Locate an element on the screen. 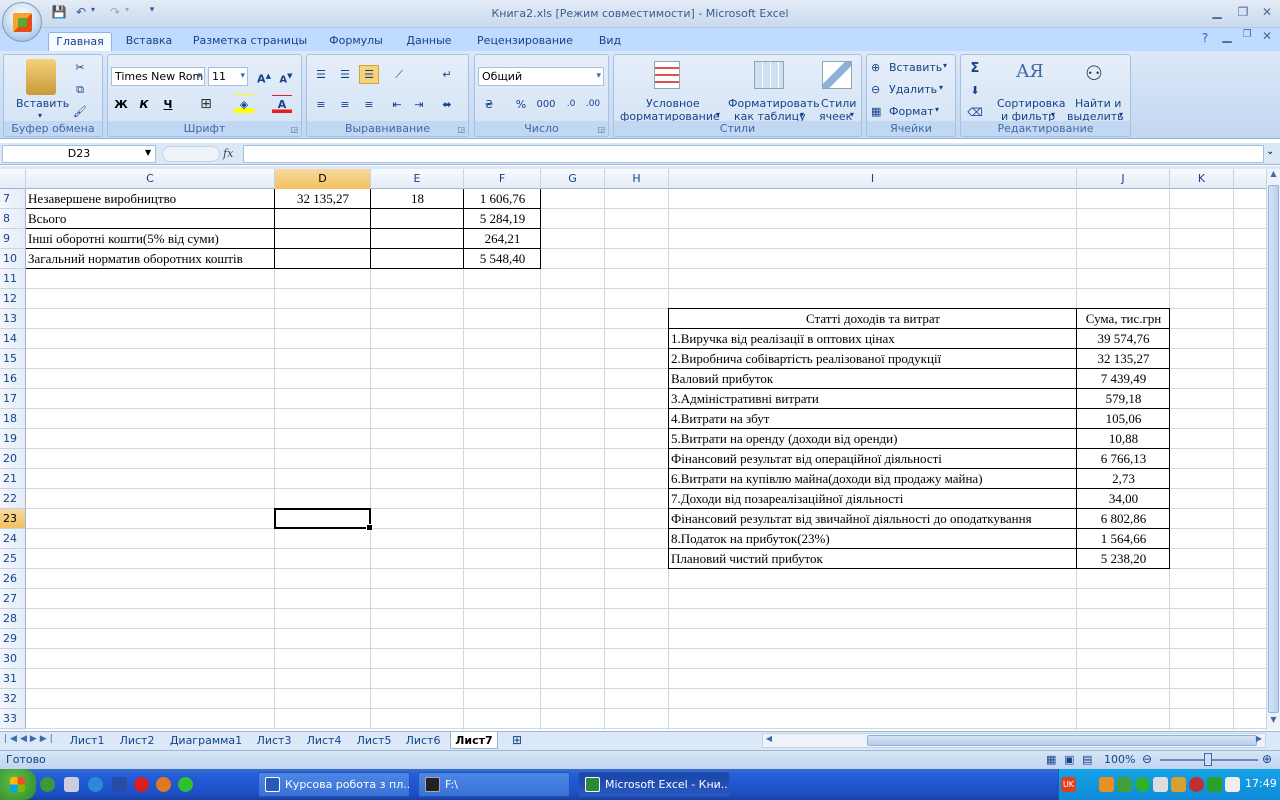 The height and width of the screenshot is (800, 1280). minimize-icon: ▁ is located at coordinates (1217, 13).